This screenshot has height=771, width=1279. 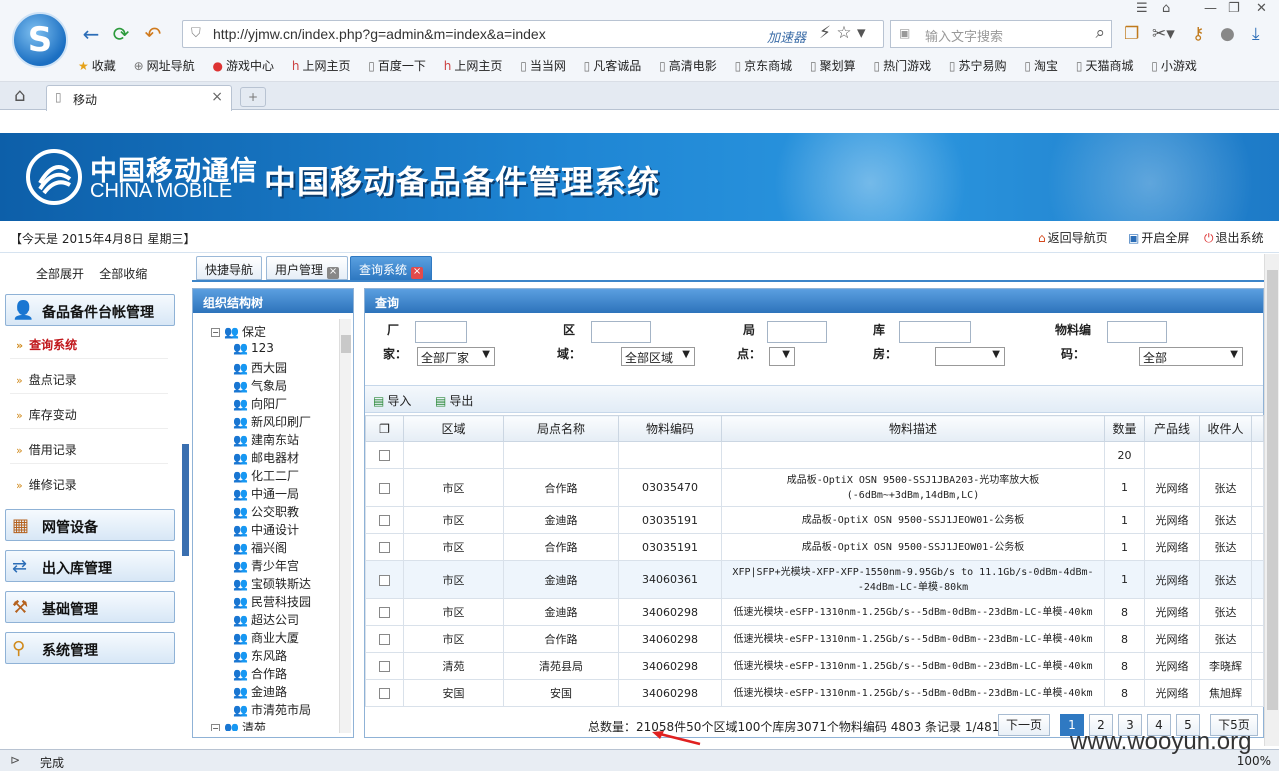 What do you see at coordinates (1234, 237) in the screenshot?
I see `logout-link: ⏻ 退出系统` at bounding box center [1234, 237].